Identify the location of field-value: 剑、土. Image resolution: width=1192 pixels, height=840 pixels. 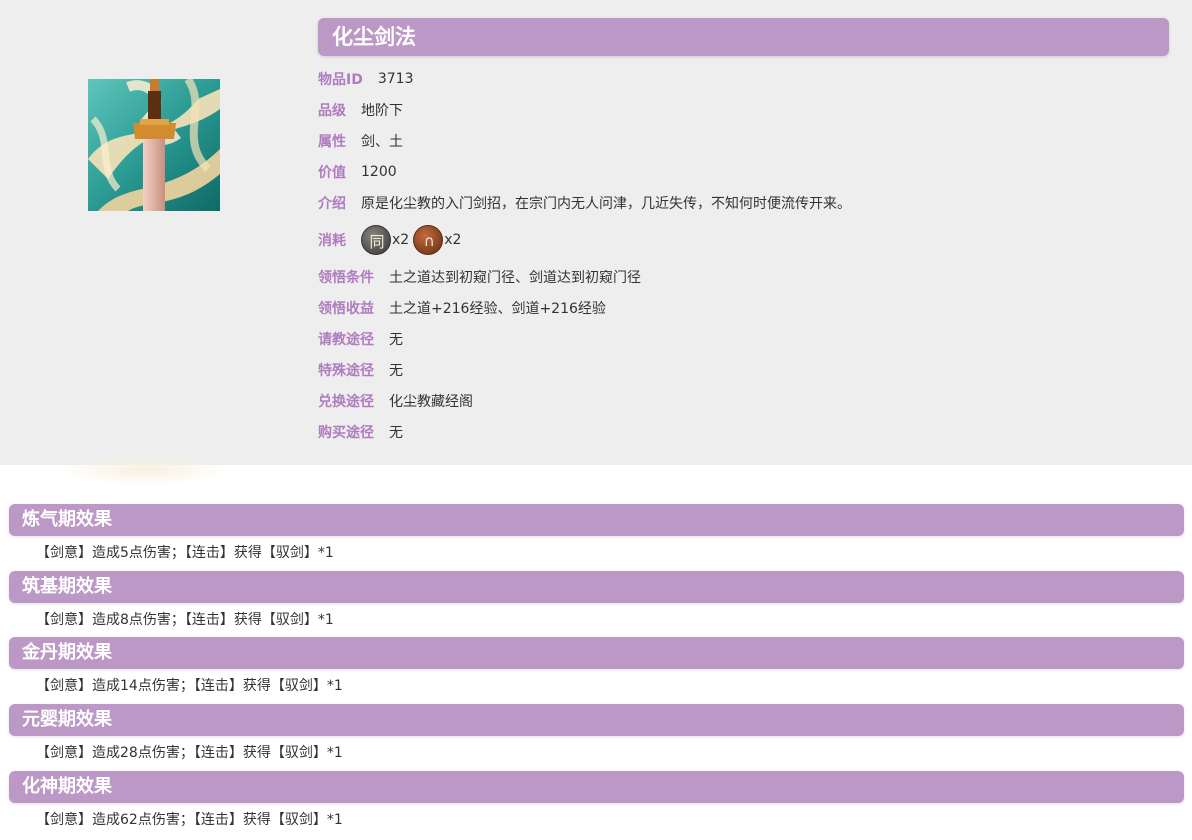
(382, 142).